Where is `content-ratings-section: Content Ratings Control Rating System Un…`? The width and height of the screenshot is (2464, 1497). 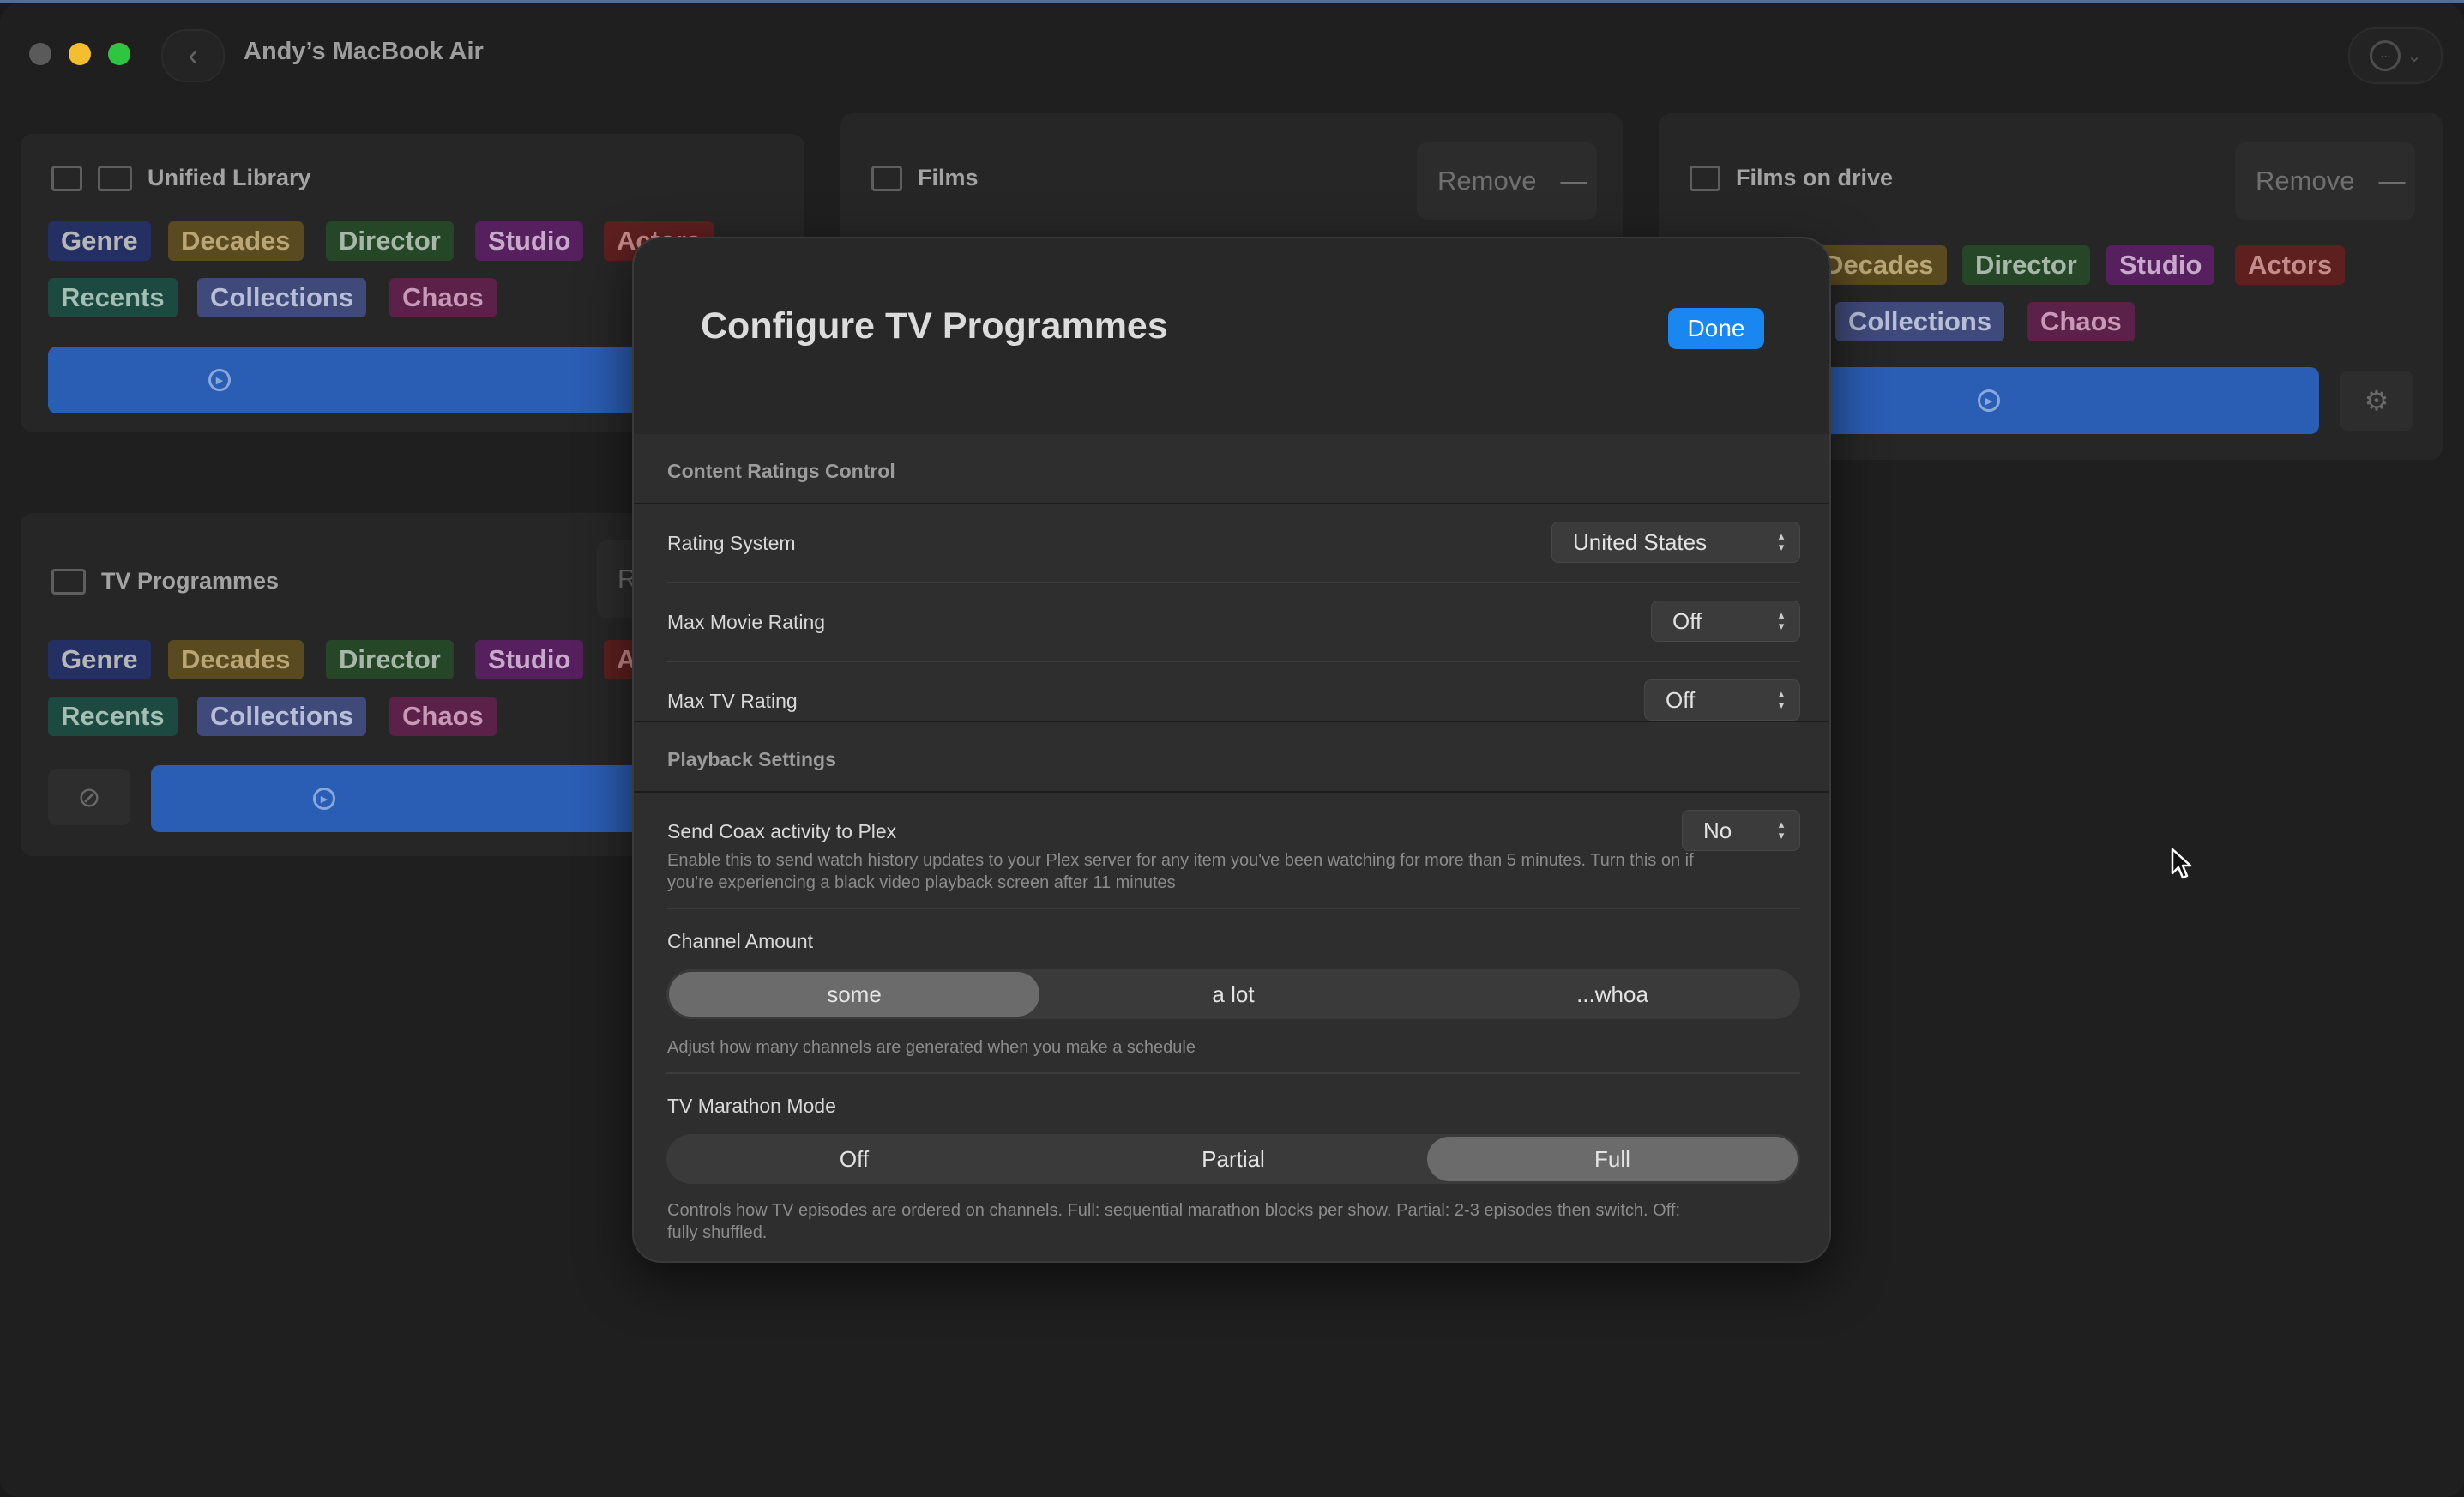 content-ratings-section: Content Ratings Control Rating System Un… is located at coordinates (1232, 577).